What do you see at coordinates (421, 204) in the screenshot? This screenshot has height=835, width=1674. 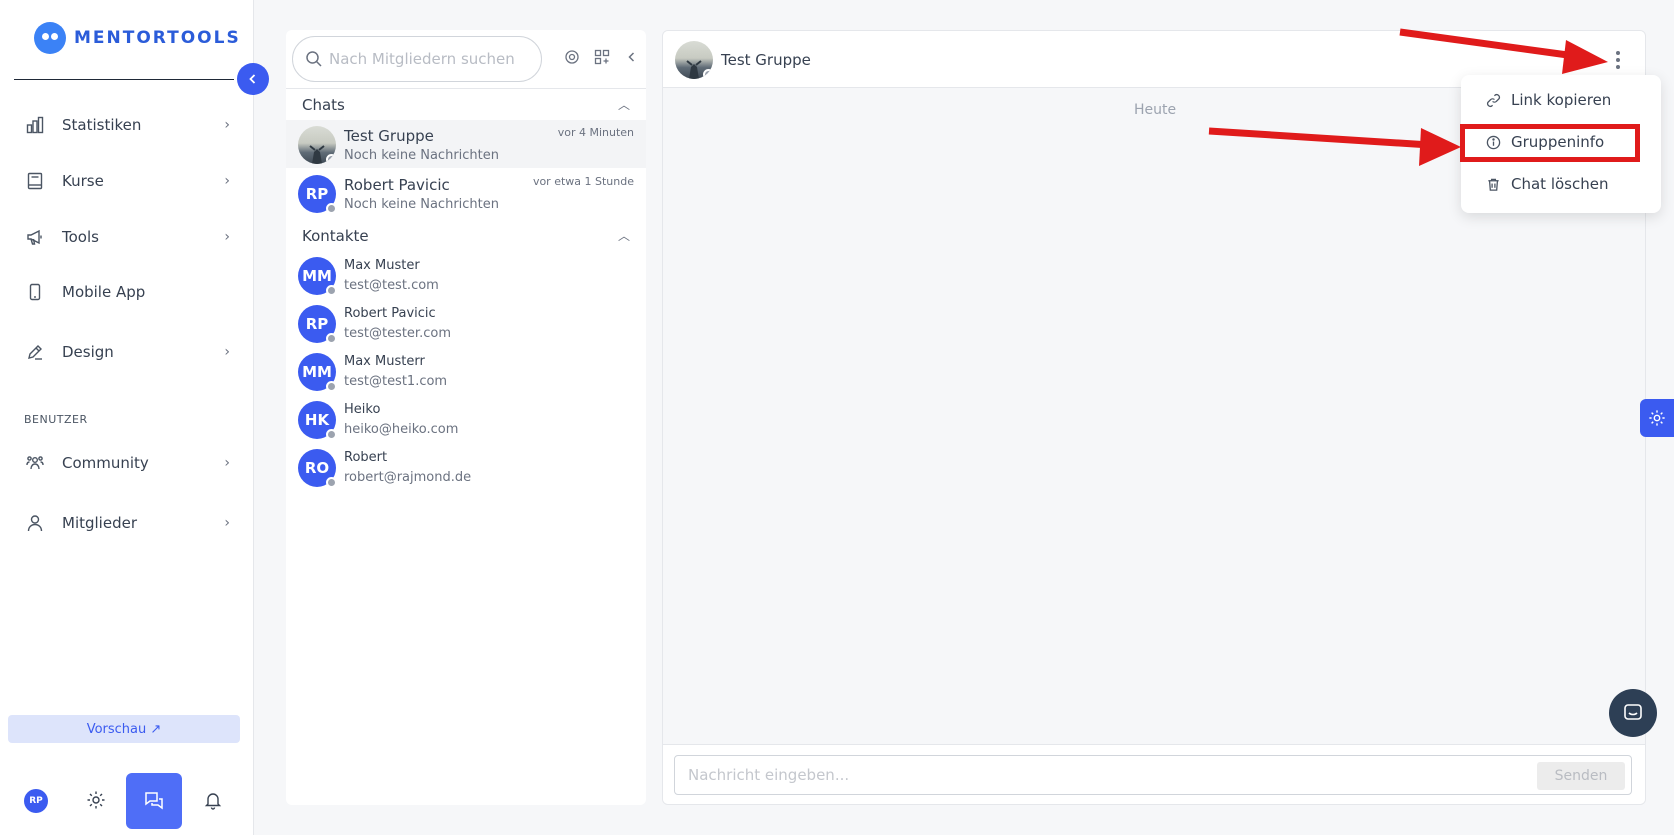 I see `chat-preview: Noch keine Nachrichten` at bounding box center [421, 204].